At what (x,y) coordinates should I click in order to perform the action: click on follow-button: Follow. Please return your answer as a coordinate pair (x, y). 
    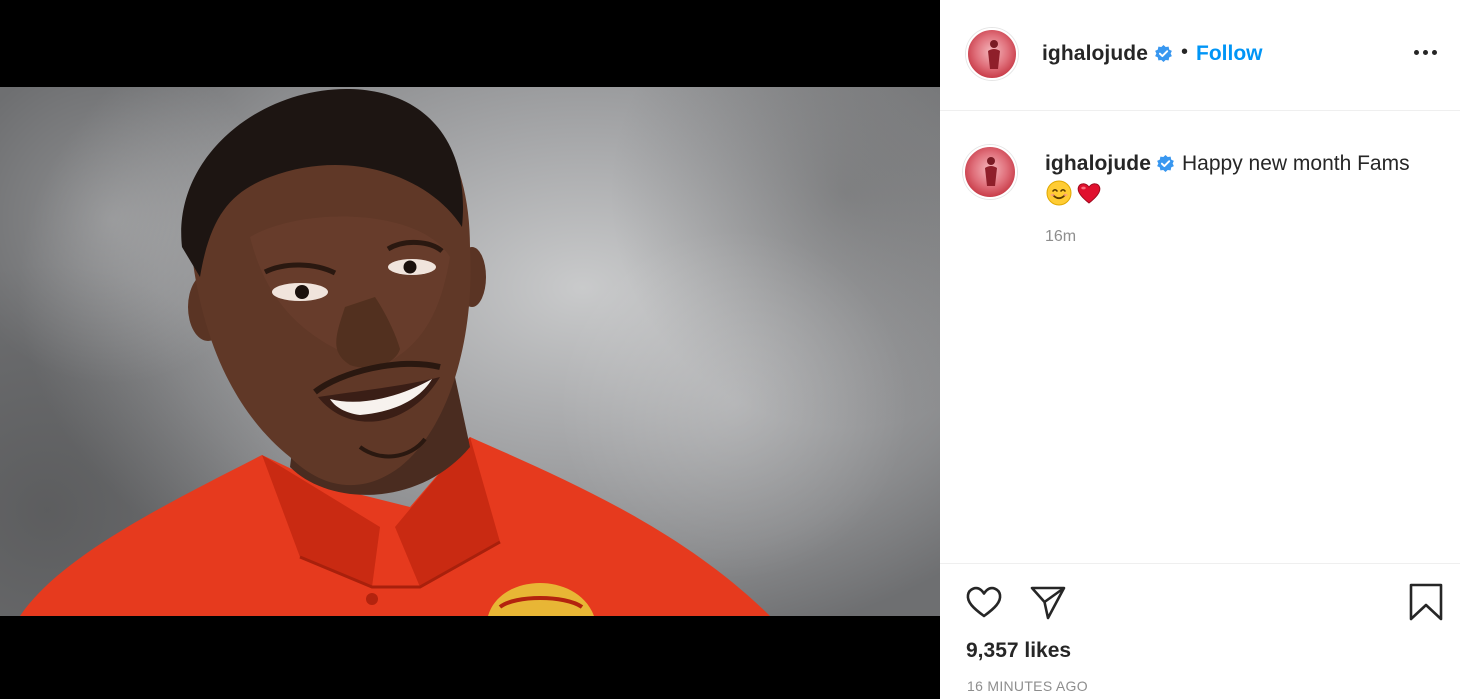
    Looking at the image, I should click on (1229, 54).